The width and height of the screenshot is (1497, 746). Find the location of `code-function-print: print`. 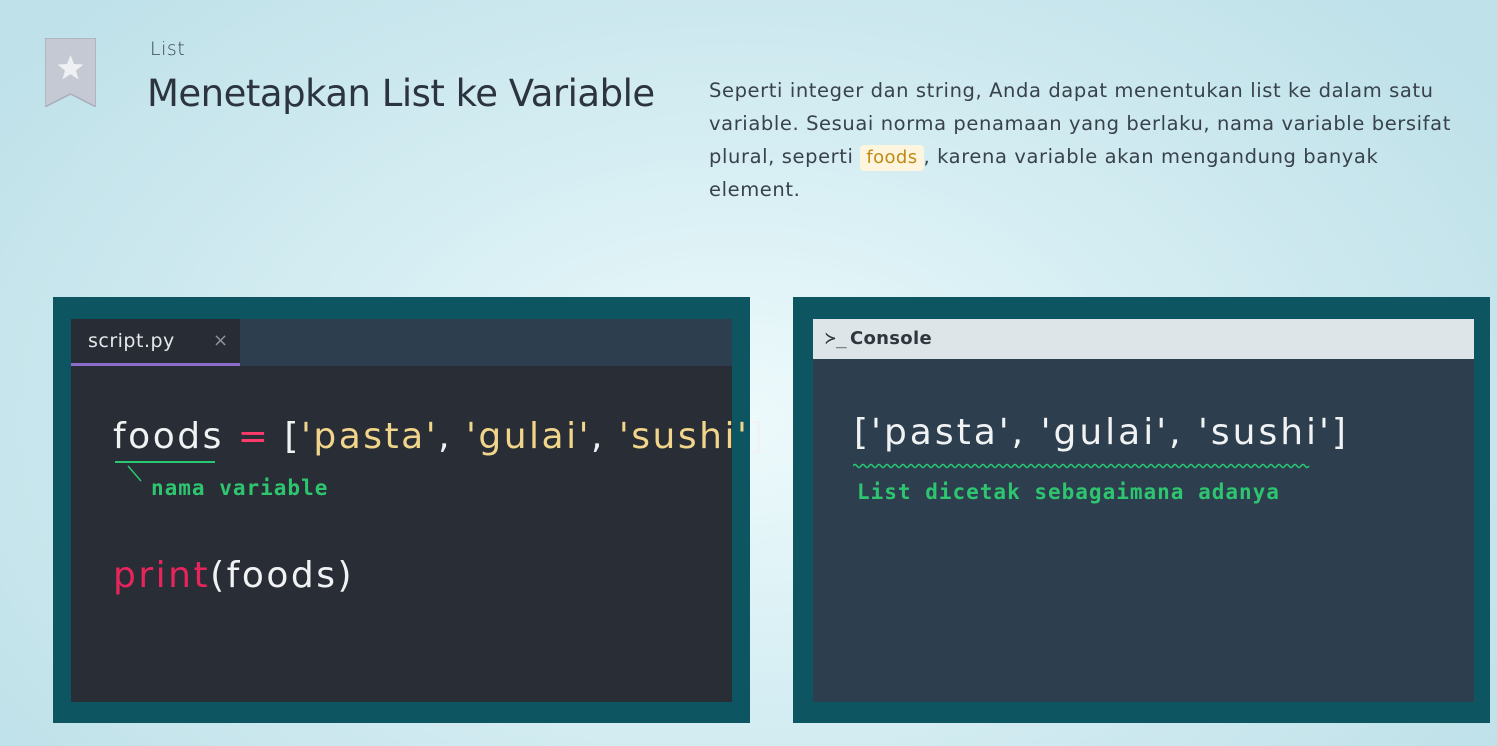

code-function-print: print is located at coordinates (162, 575).